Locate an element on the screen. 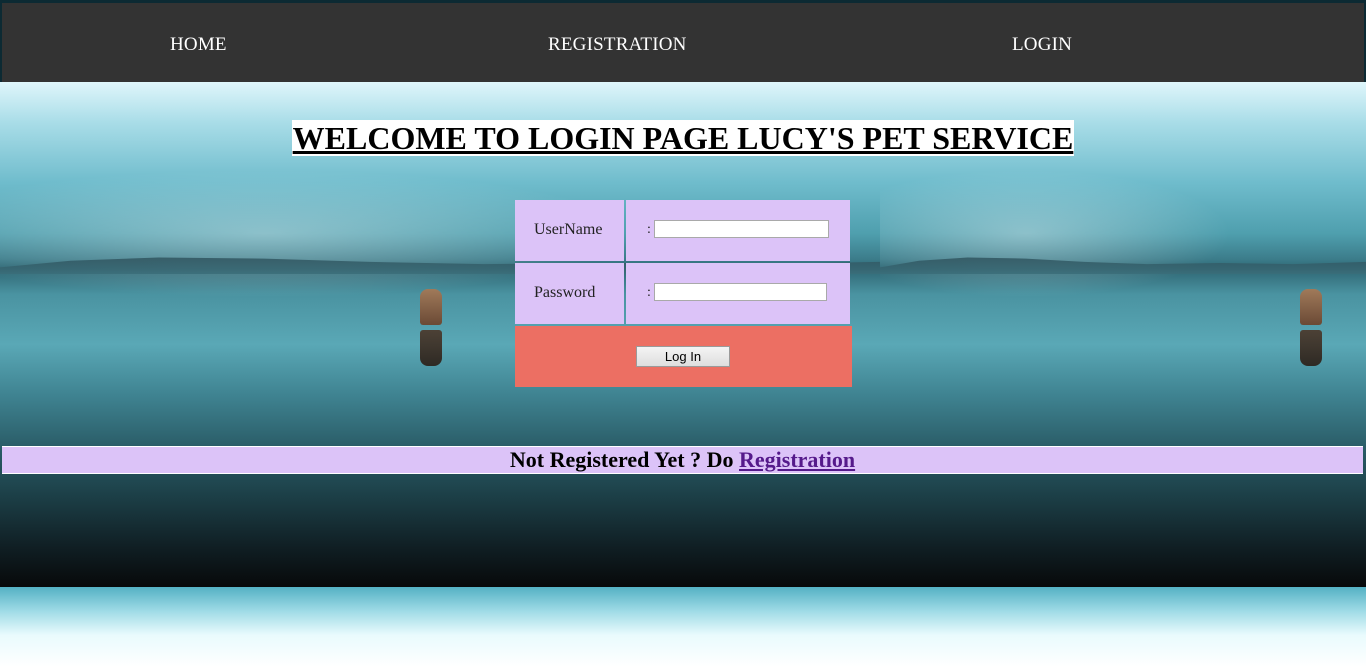 This screenshot has width=1366, height=667. username-input-cell: : is located at coordinates (738, 230).